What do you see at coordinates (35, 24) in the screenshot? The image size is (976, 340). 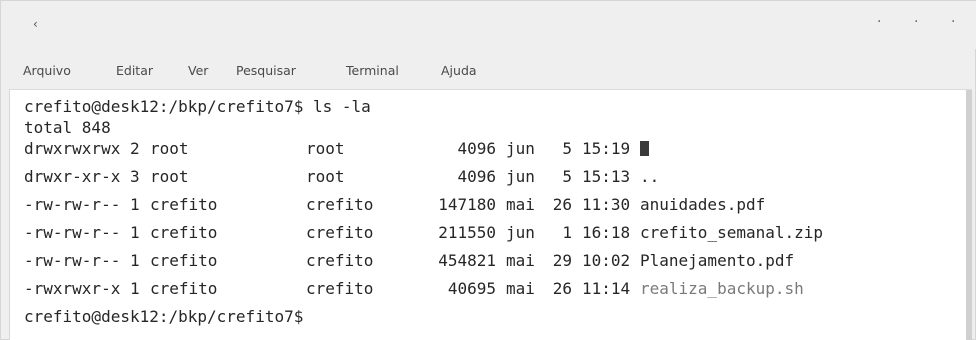 I see `window-grip-icon: ‹` at bounding box center [35, 24].